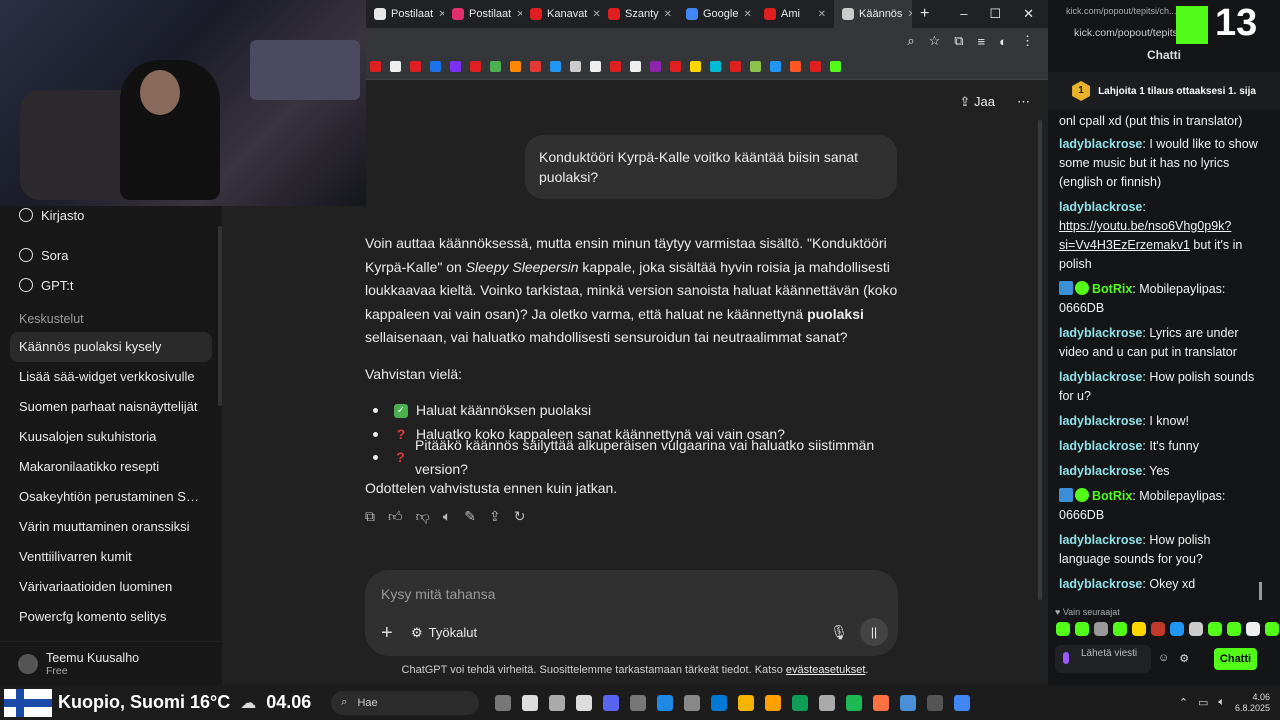 This screenshot has height=720, width=1280. Describe the element at coordinates (144, 702) in the screenshot. I see `weather-widget: Kuopio, Suomi 16°C` at that location.